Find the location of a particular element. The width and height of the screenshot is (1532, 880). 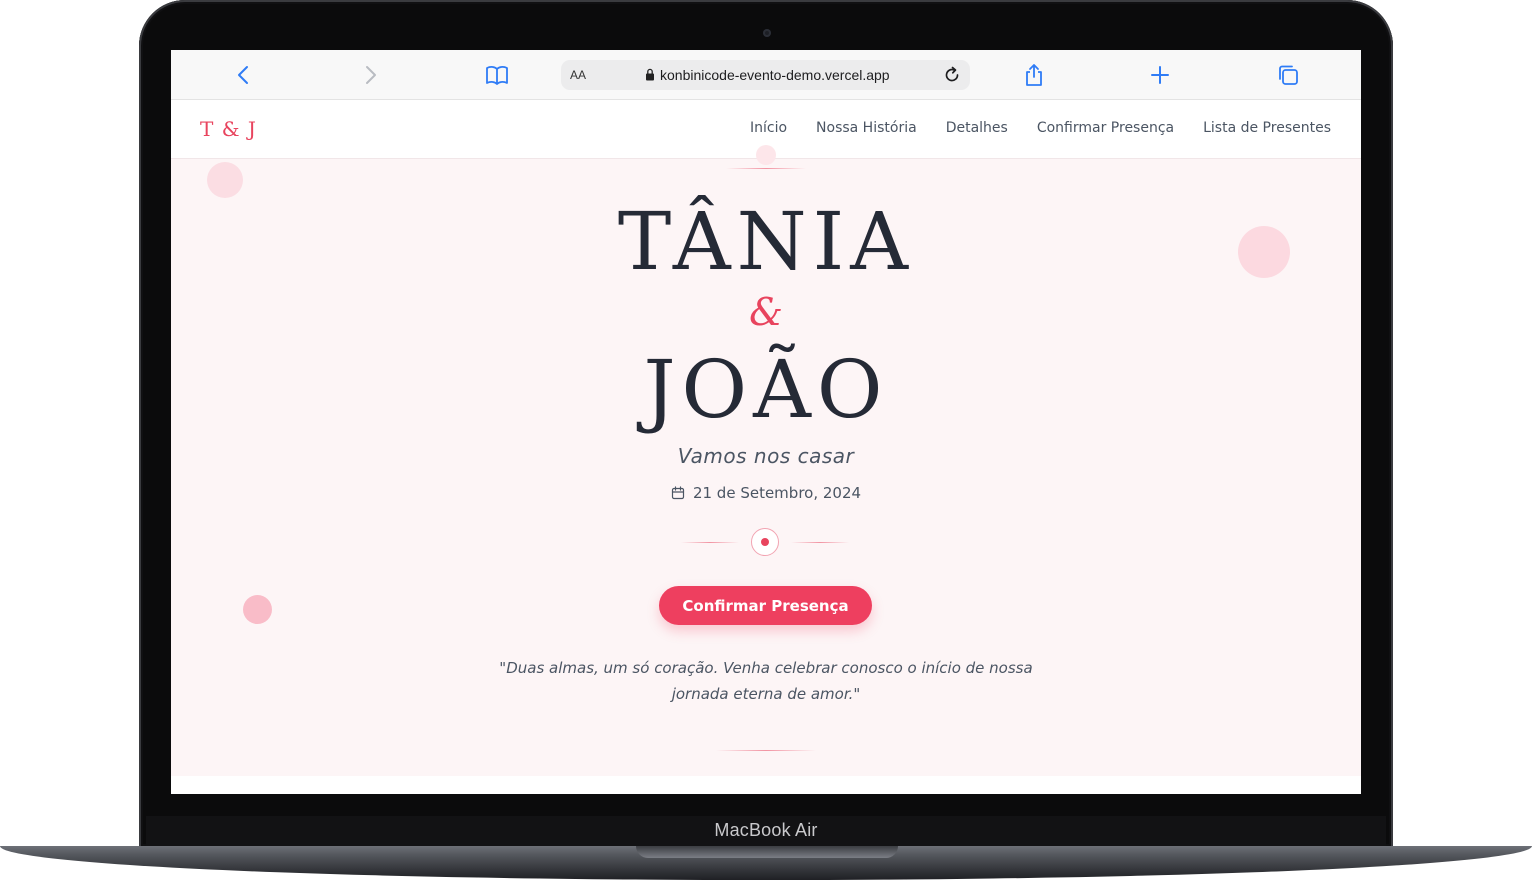

bride-name: TÂNIA is located at coordinates (766, 241).